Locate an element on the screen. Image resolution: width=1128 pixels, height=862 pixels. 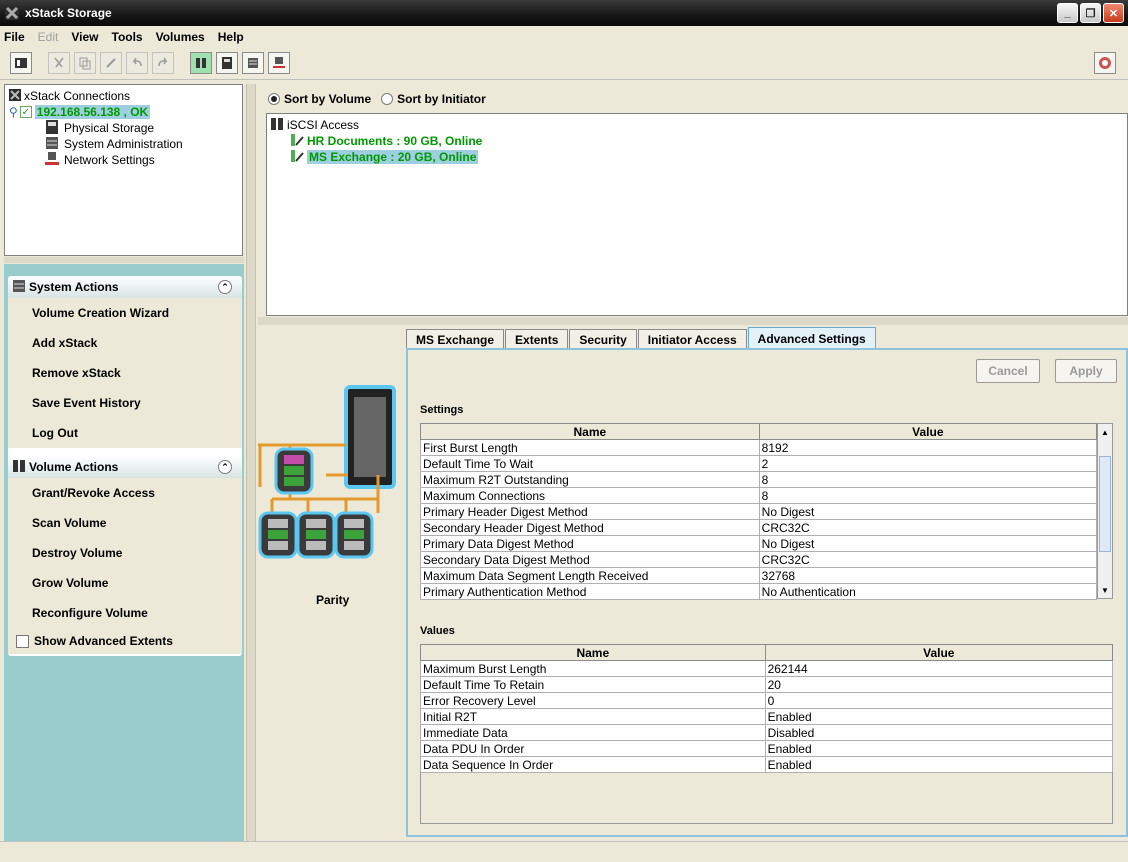
action-log-out: Log Out is located at coordinates (125, 433).